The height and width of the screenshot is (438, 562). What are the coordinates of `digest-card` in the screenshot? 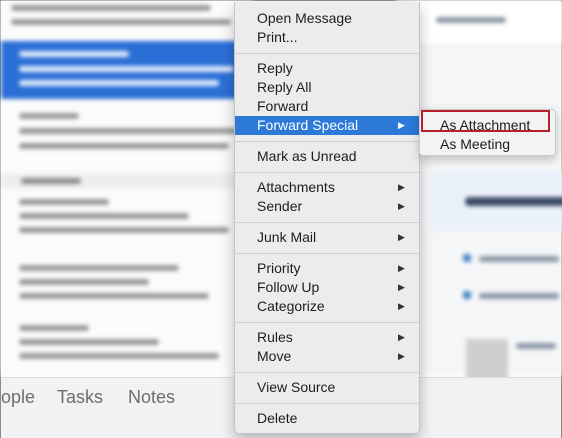 It's located at (496, 201).